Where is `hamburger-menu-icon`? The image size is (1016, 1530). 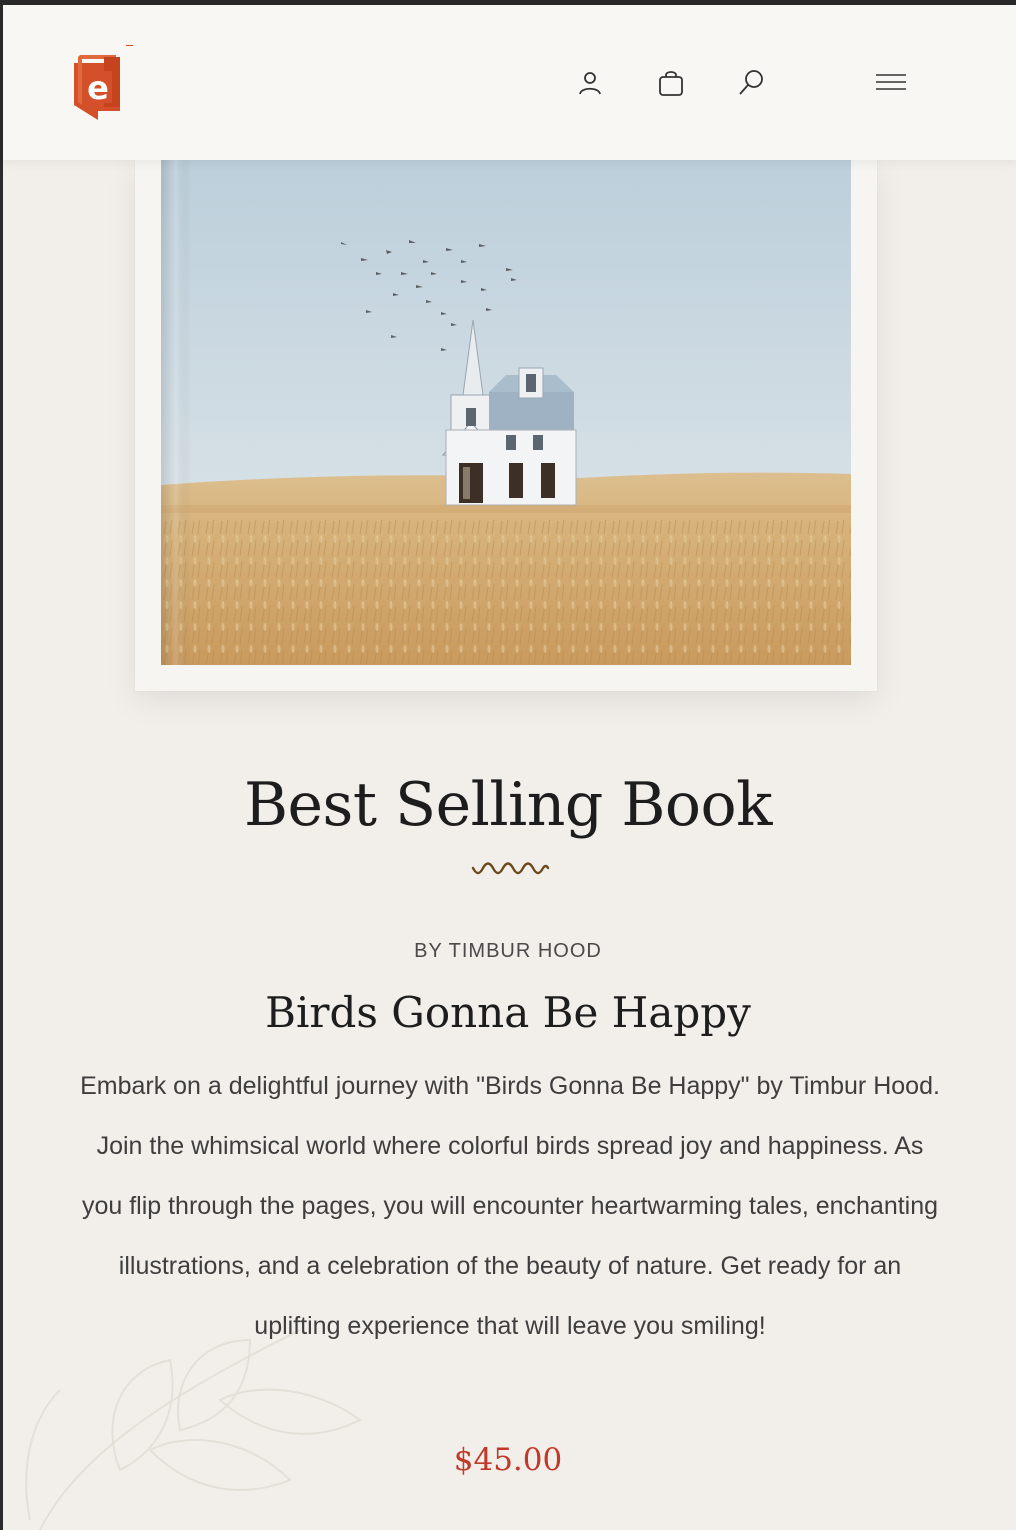
hamburger-menu-icon is located at coordinates (891, 82).